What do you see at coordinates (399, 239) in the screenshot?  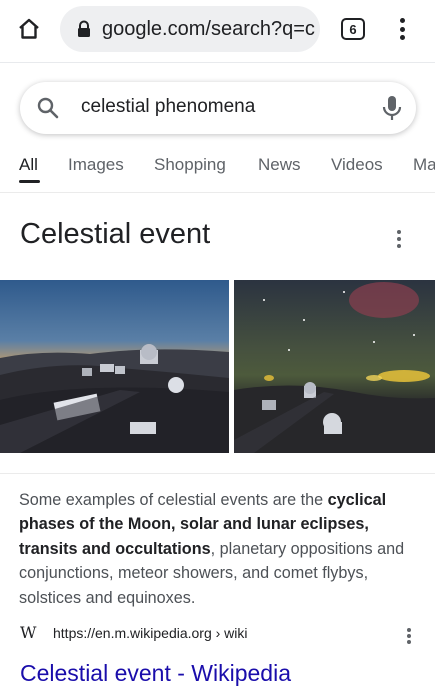 I see `more-options-icon` at bounding box center [399, 239].